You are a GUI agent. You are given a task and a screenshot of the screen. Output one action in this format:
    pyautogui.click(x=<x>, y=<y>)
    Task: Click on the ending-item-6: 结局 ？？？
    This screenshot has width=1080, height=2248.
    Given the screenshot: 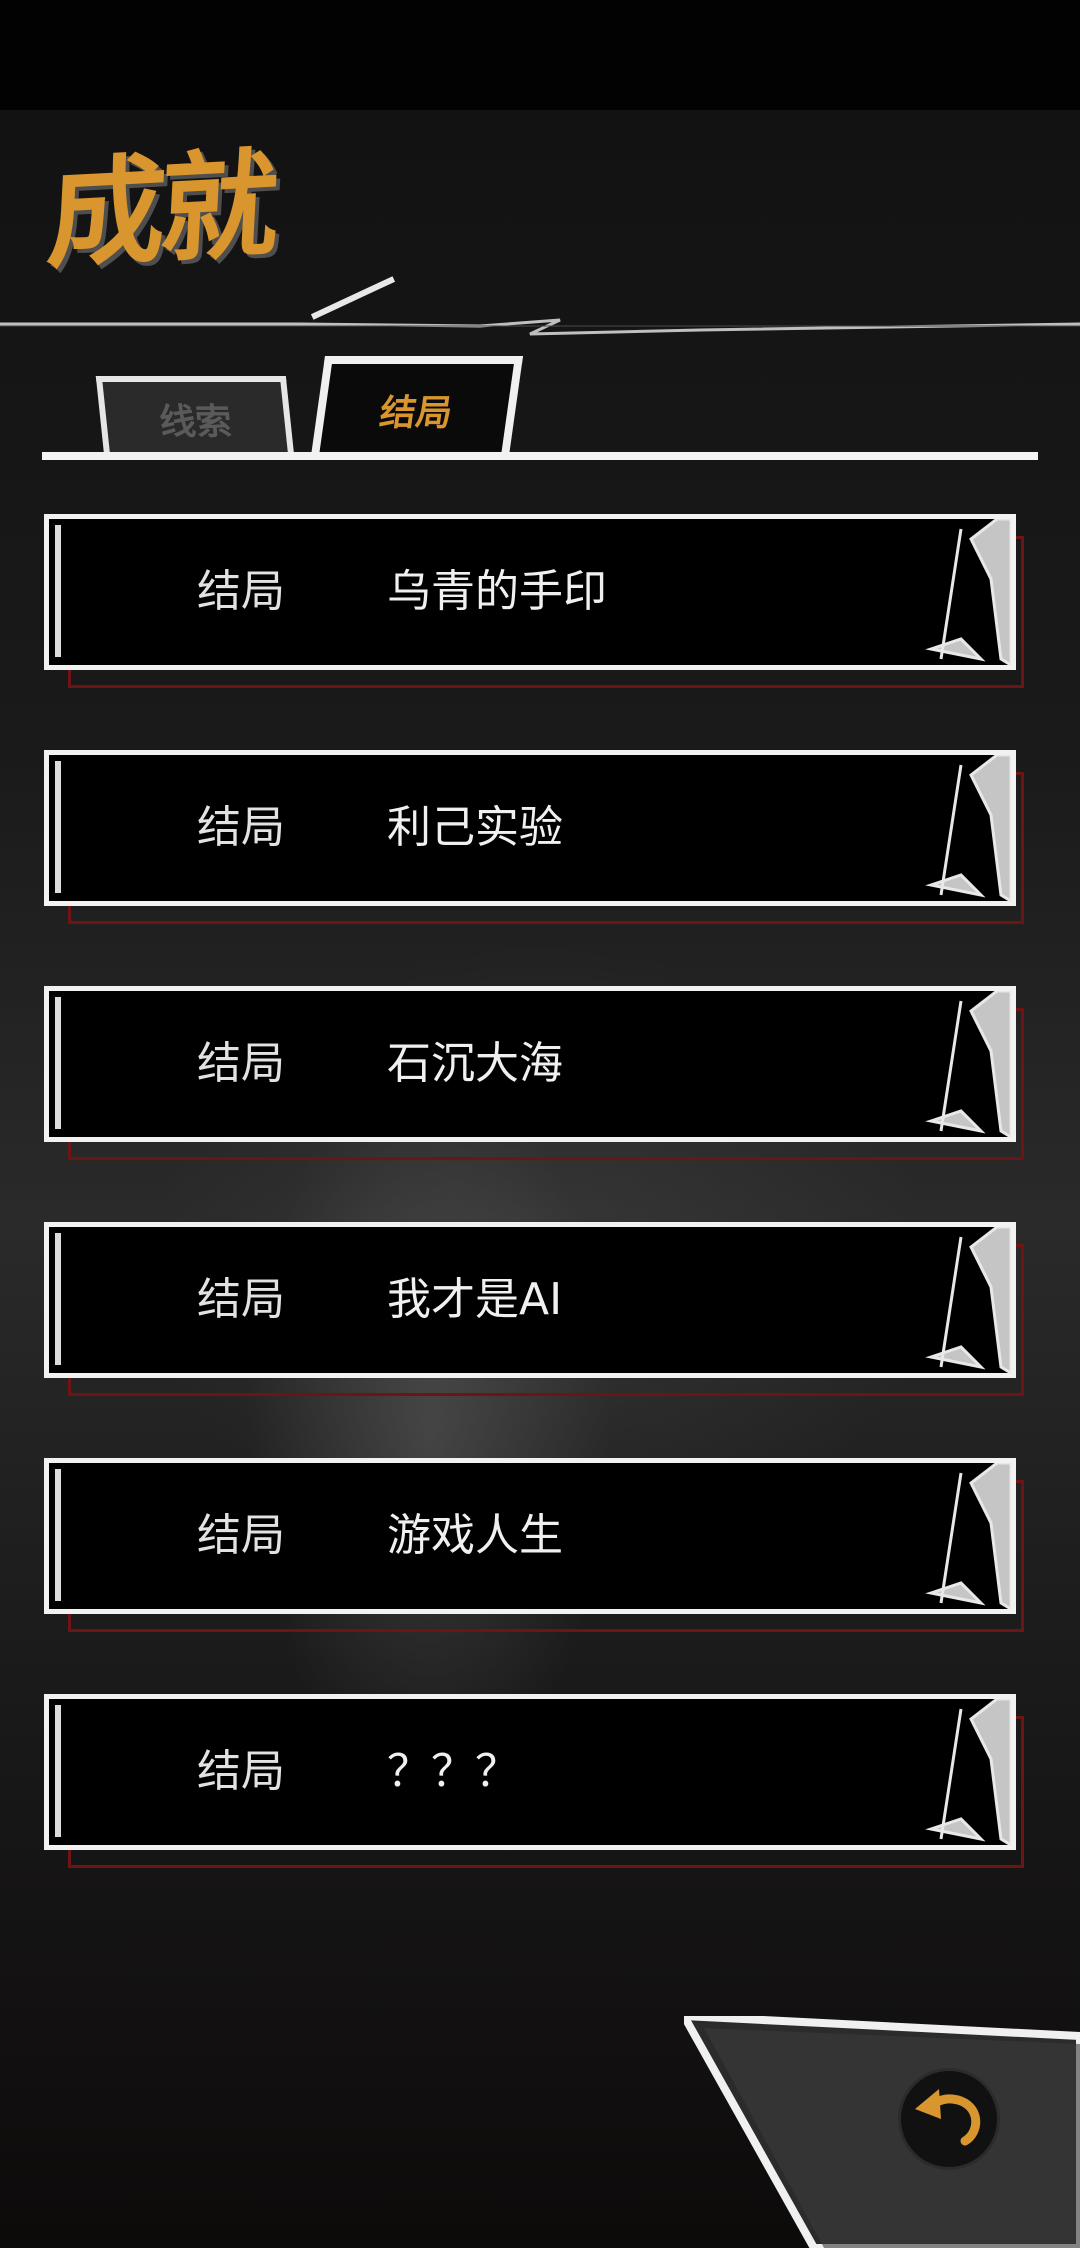 What is the action you would take?
    pyautogui.click(x=534, y=1781)
    